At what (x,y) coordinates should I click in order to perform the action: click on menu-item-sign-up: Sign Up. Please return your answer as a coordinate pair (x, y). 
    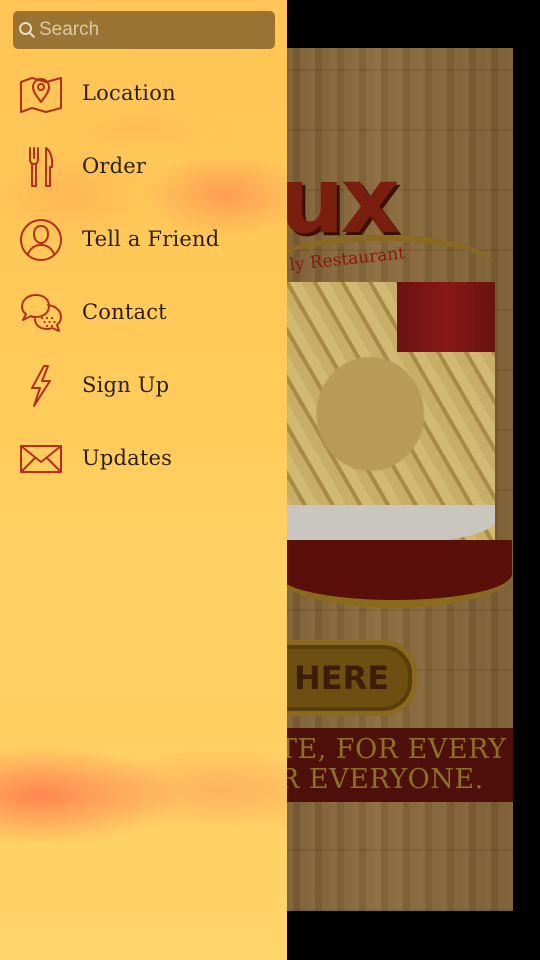
    Looking at the image, I should click on (143, 386).